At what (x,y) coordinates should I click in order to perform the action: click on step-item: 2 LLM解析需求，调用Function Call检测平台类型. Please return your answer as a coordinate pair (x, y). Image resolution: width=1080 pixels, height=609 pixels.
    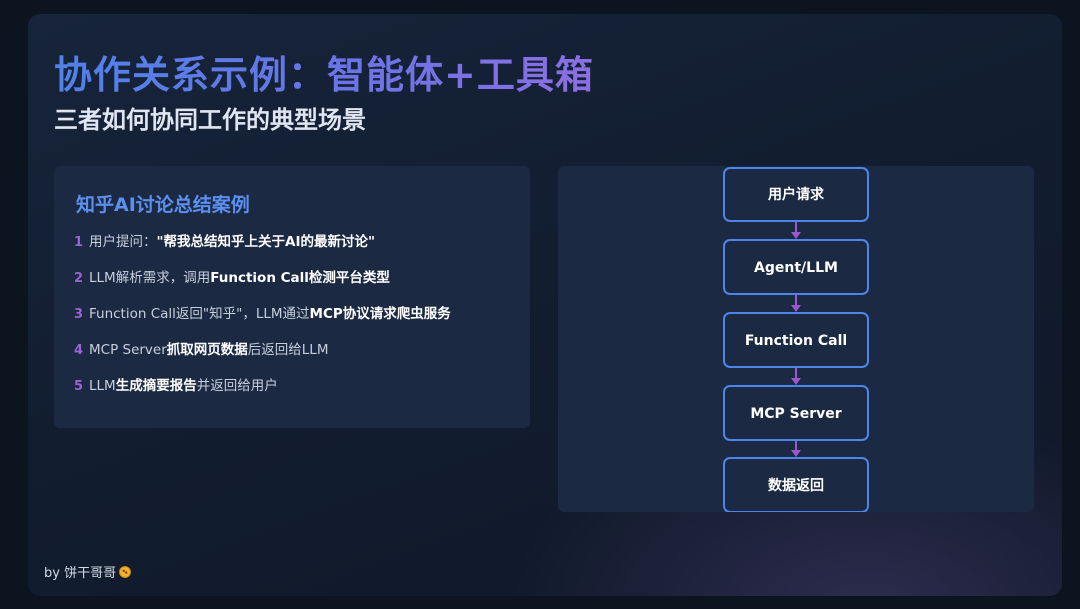
    Looking at the image, I should click on (262, 284).